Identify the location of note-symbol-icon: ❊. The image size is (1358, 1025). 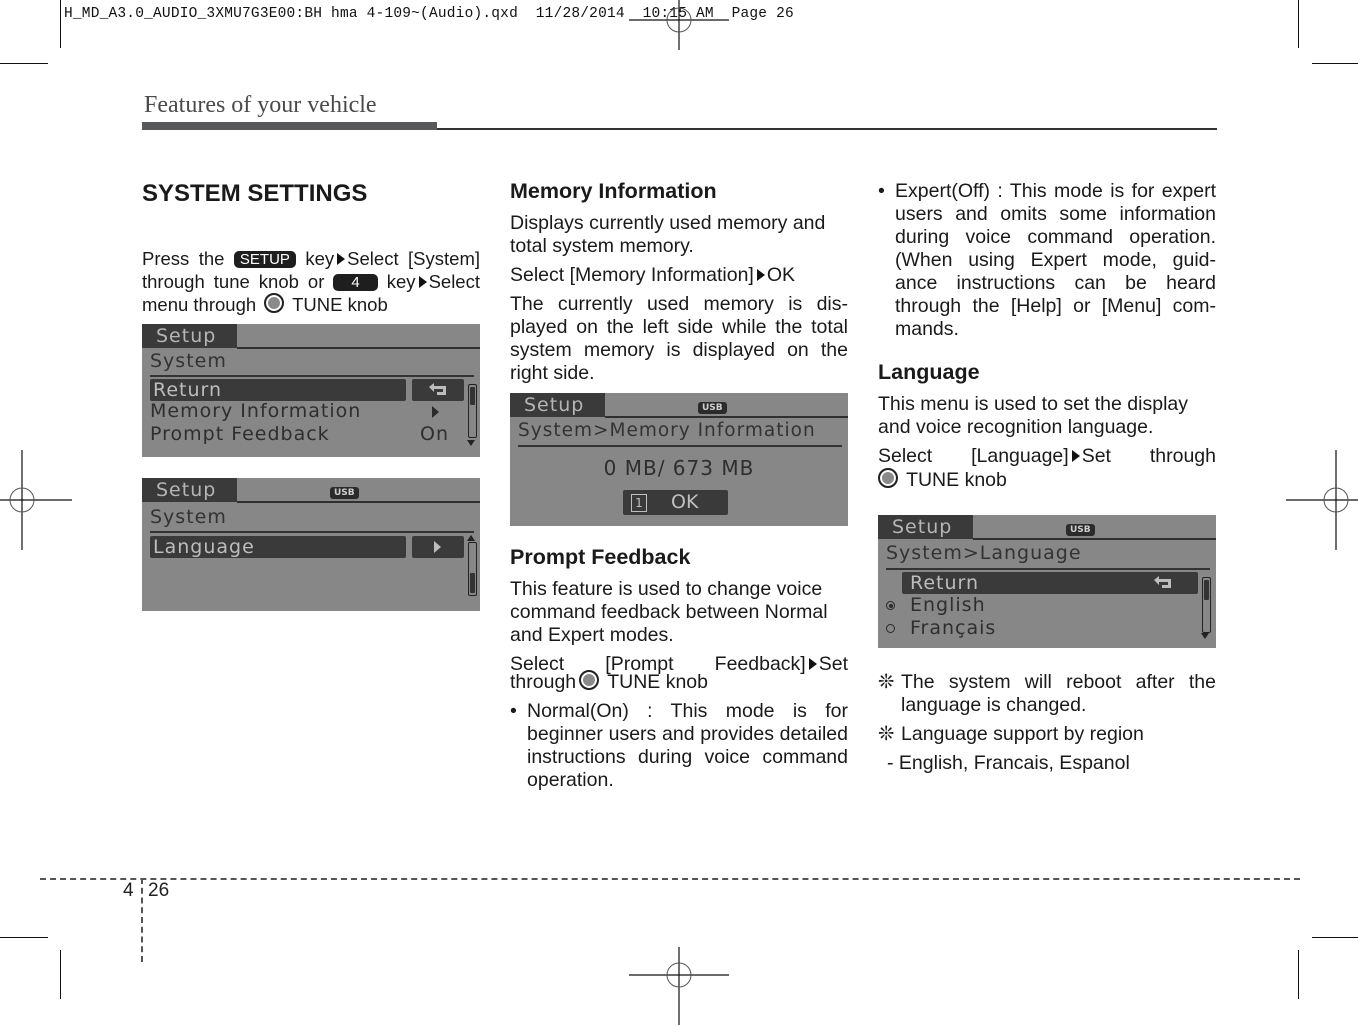
(886, 682).